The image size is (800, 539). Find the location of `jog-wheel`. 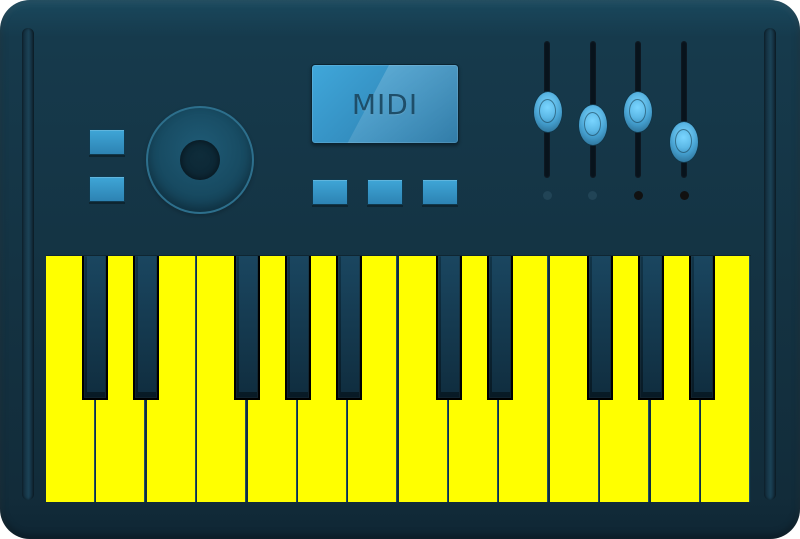

jog-wheel is located at coordinates (200, 160).